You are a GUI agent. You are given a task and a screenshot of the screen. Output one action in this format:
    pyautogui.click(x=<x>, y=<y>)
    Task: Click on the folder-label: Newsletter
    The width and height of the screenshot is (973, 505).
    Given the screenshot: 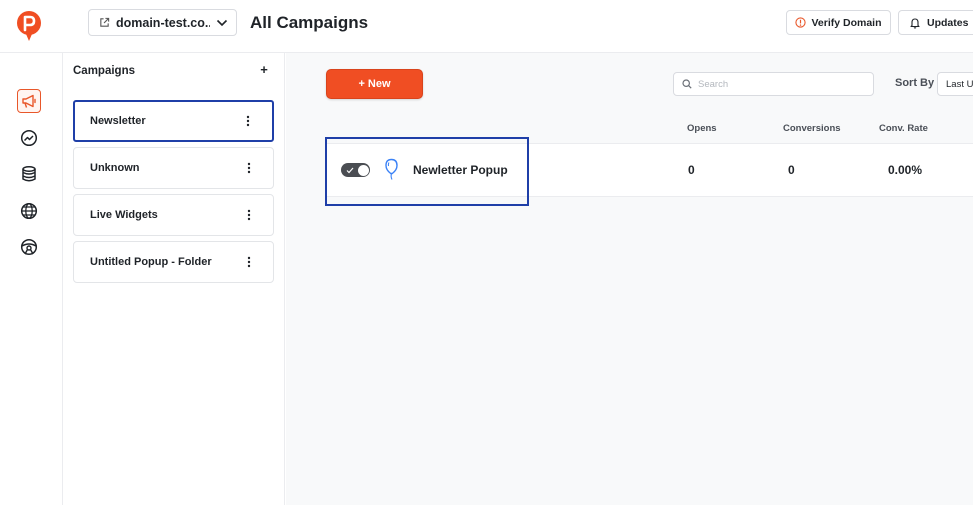 What is the action you would take?
    pyautogui.click(x=118, y=121)
    